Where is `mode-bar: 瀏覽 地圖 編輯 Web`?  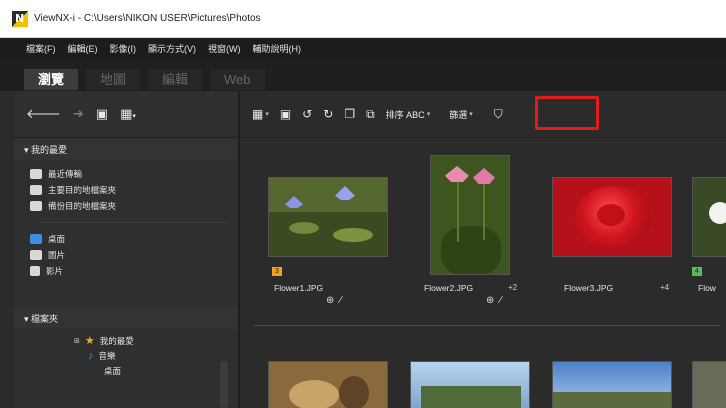 mode-bar: 瀏覽 地圖 編輯 Web is located at coordinates (363, 74).